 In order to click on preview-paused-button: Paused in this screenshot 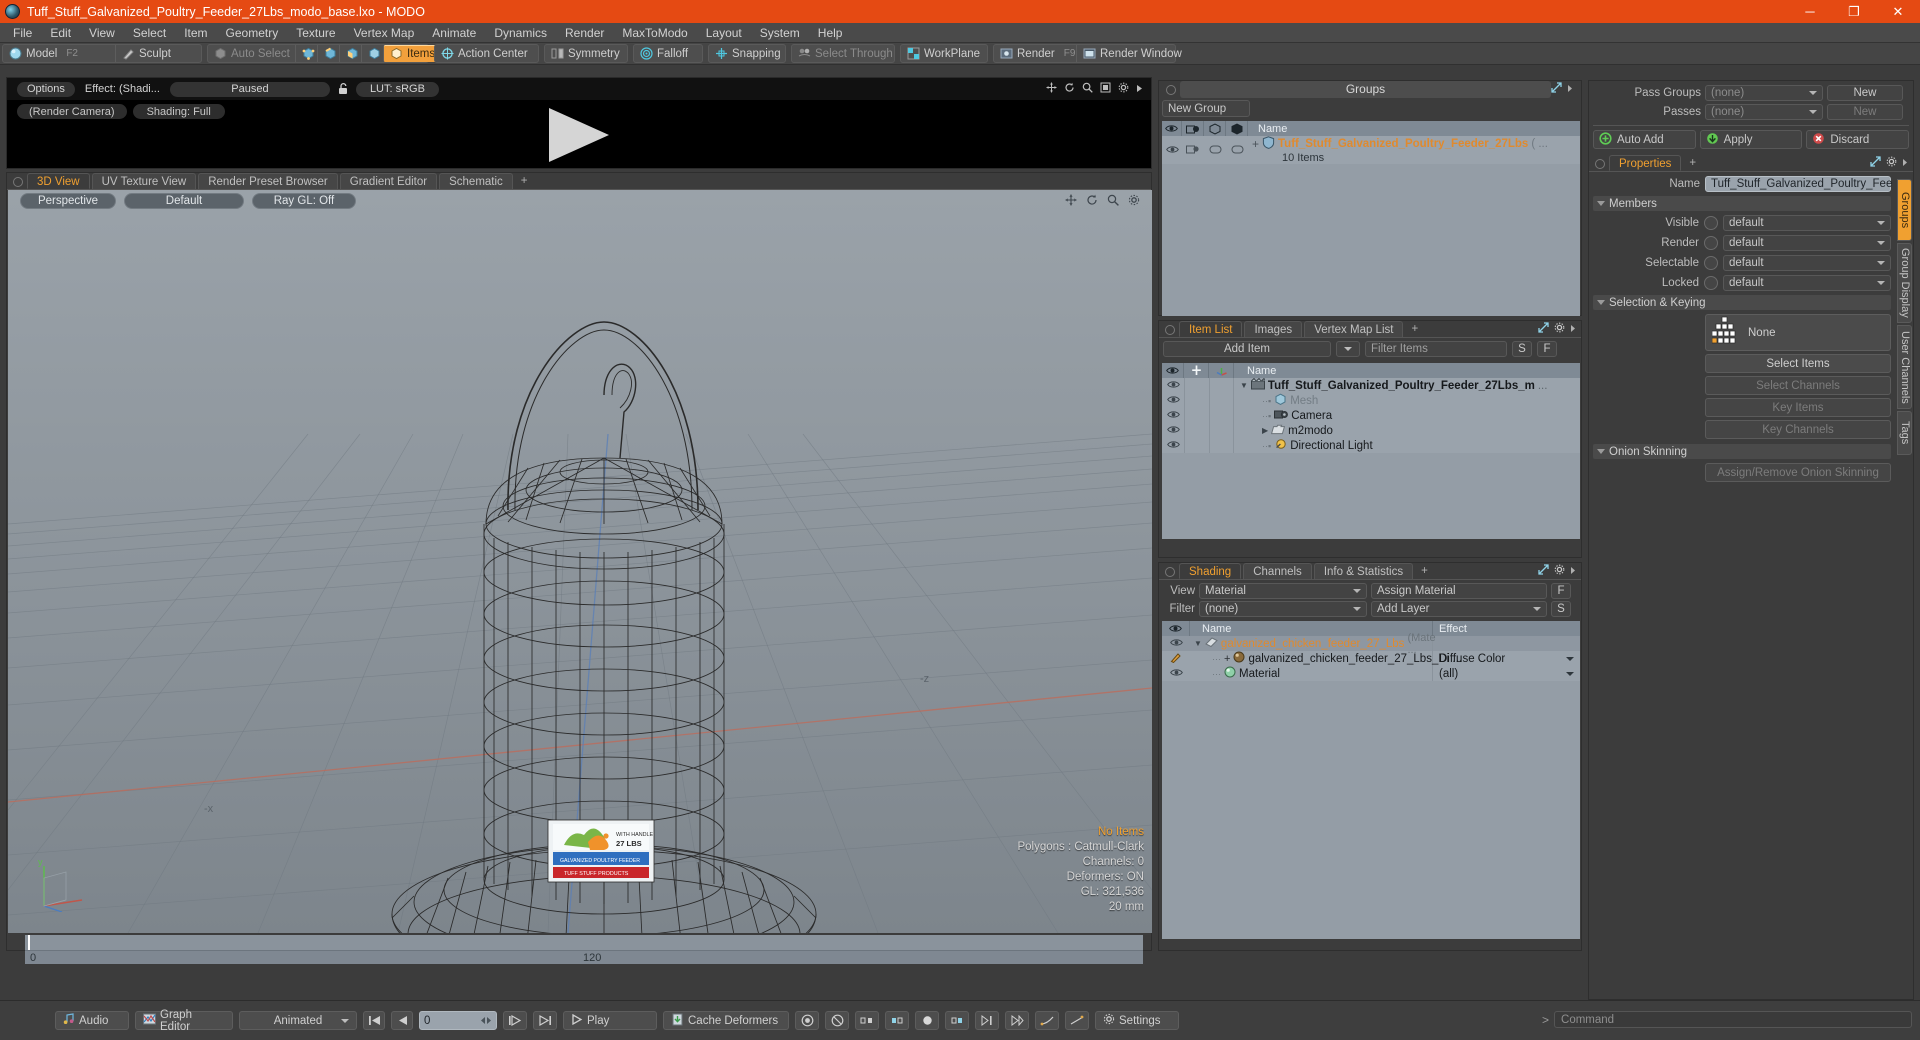, I will do `click(249, 89)`.